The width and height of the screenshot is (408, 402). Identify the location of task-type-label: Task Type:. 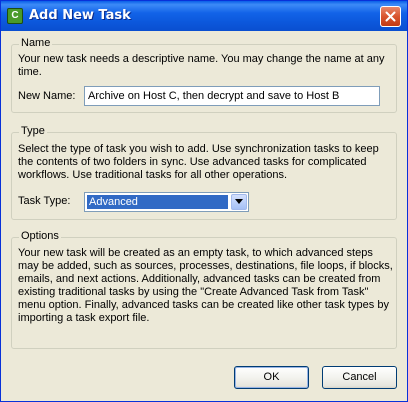
(44, 201).